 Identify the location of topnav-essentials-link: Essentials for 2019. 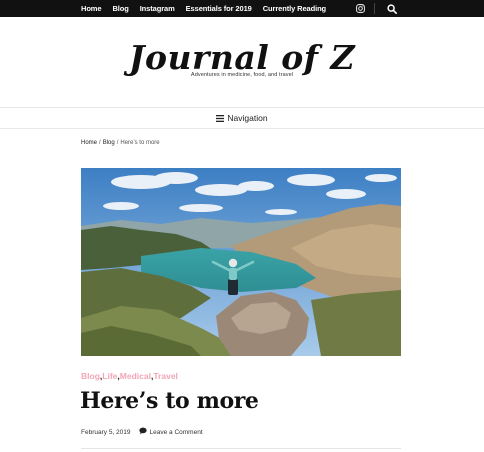
(219, 8).